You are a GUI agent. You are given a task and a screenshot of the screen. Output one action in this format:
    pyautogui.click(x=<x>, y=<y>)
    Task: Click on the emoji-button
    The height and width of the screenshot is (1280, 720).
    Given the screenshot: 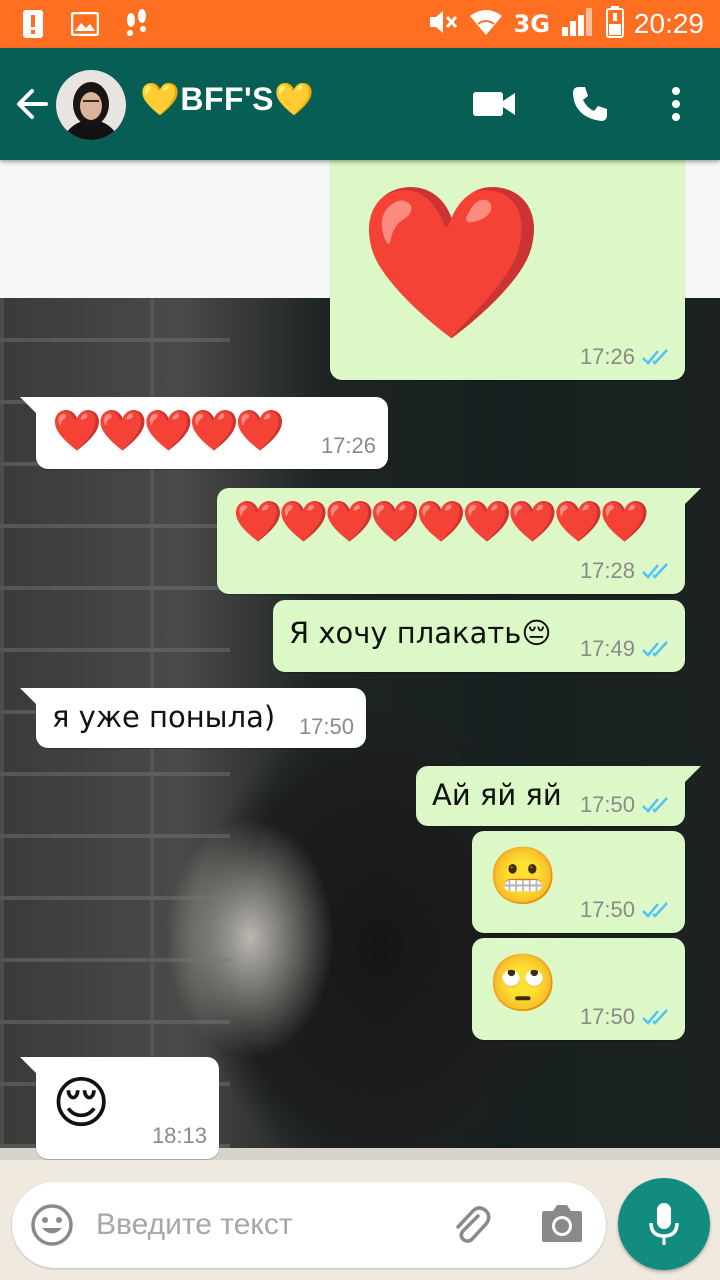 What is the action you would take?
    pyautogui.click(x=52, y=1225)
    